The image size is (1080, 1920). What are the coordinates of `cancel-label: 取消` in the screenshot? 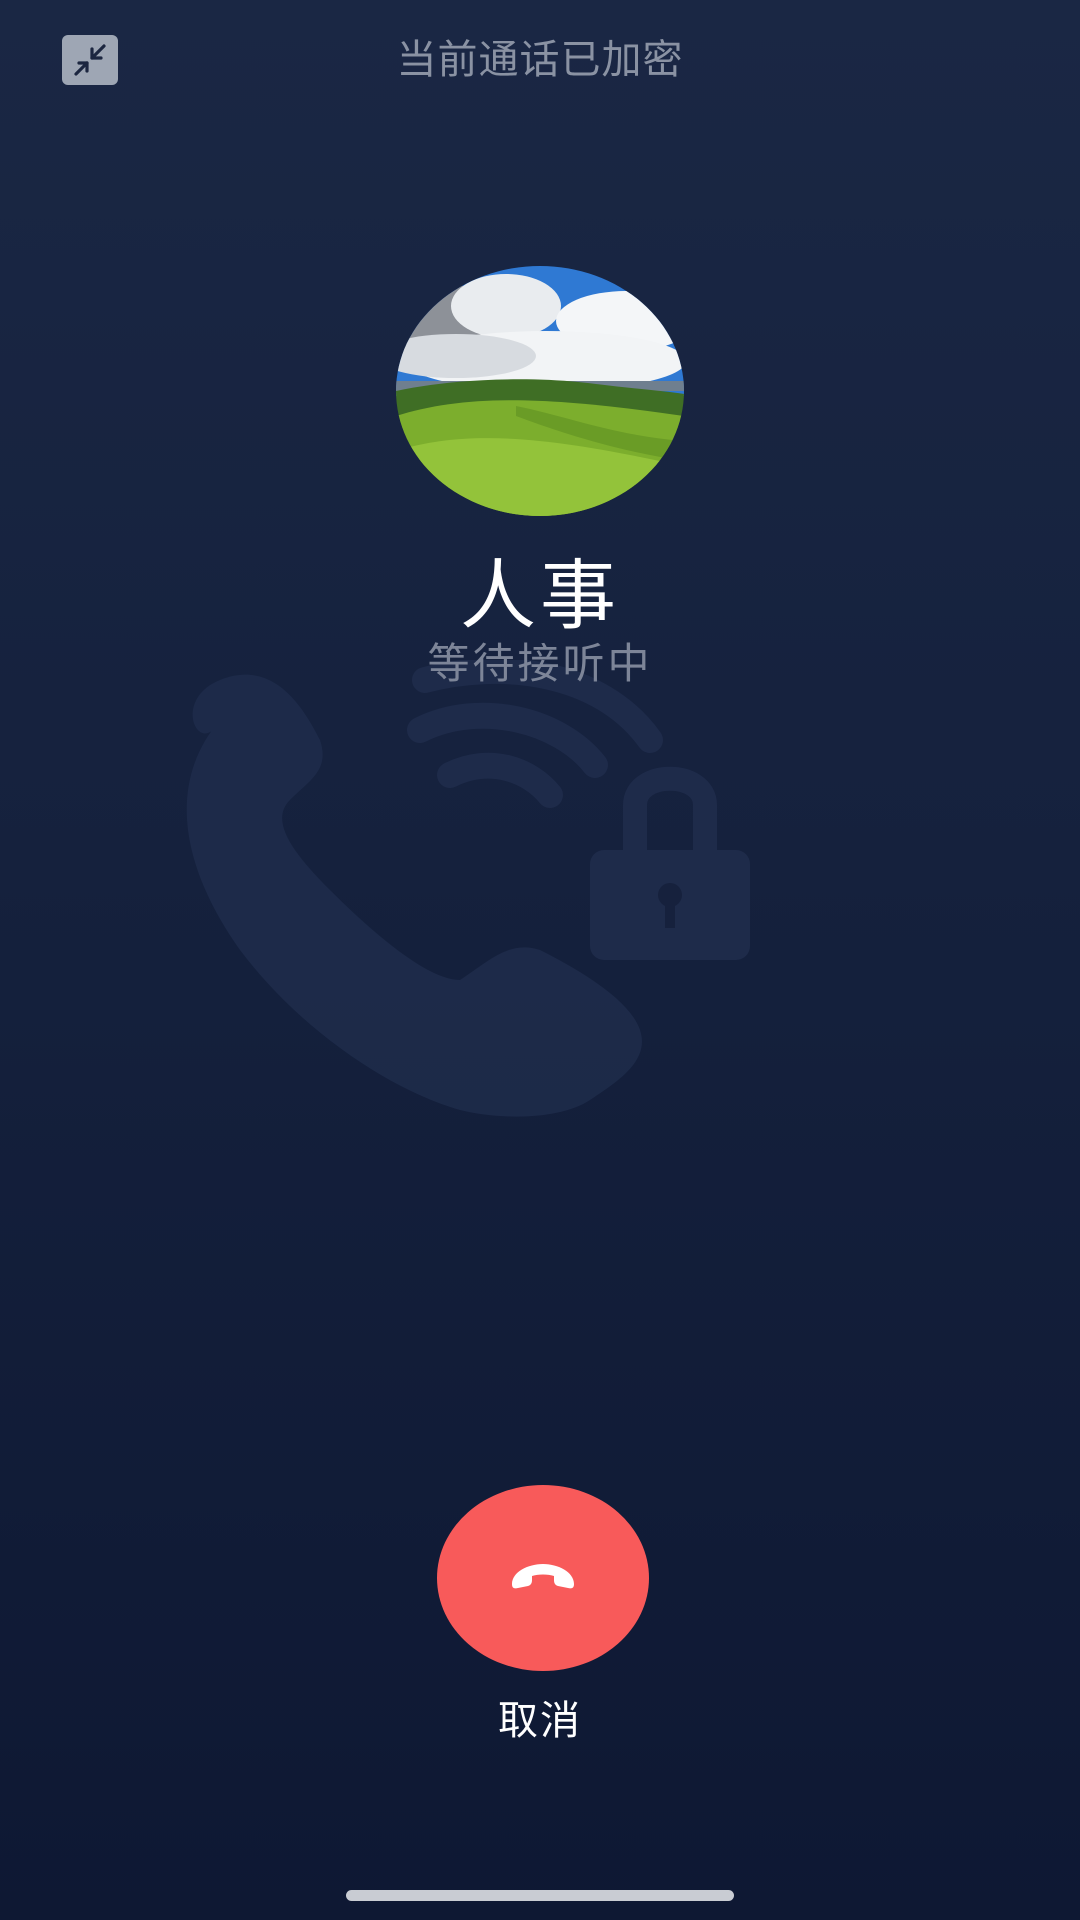 It's located at (540, 1721).